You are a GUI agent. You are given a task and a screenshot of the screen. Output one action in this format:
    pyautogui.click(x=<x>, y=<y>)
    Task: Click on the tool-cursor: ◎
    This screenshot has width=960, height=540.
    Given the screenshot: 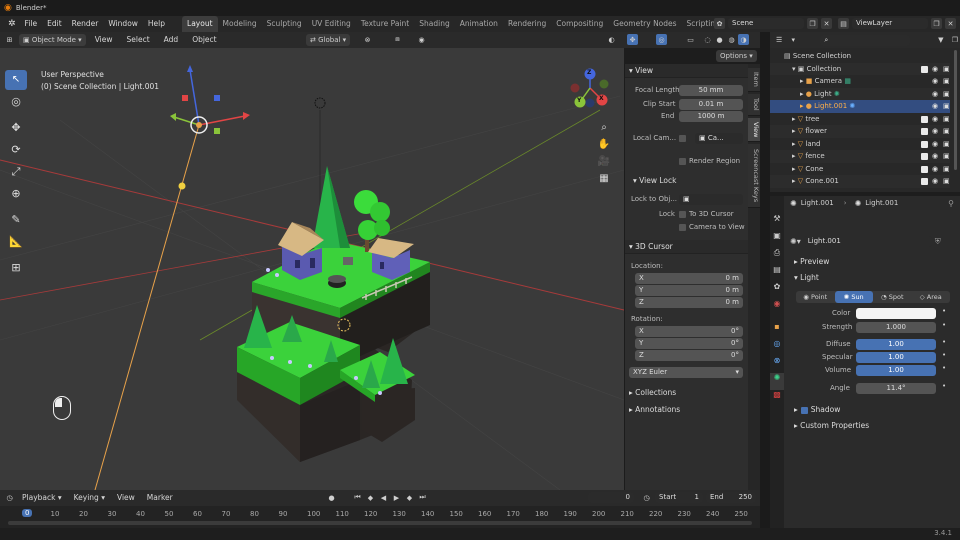 What is the action you would take?
    pyautogui.click(x=16, y=102)
    